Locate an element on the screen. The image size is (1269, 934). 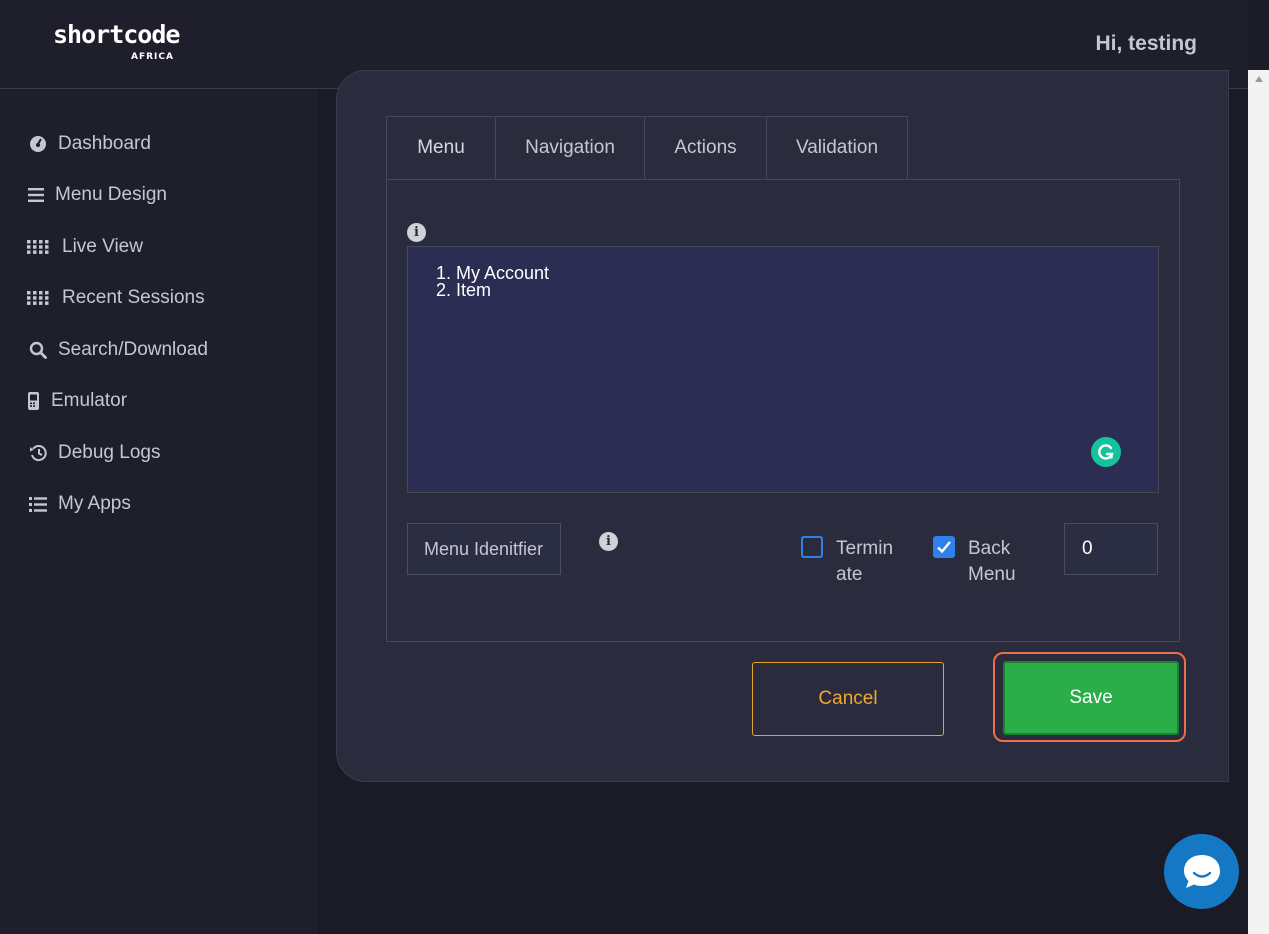
chat-widget-button is located at coordinates (1201, 871).